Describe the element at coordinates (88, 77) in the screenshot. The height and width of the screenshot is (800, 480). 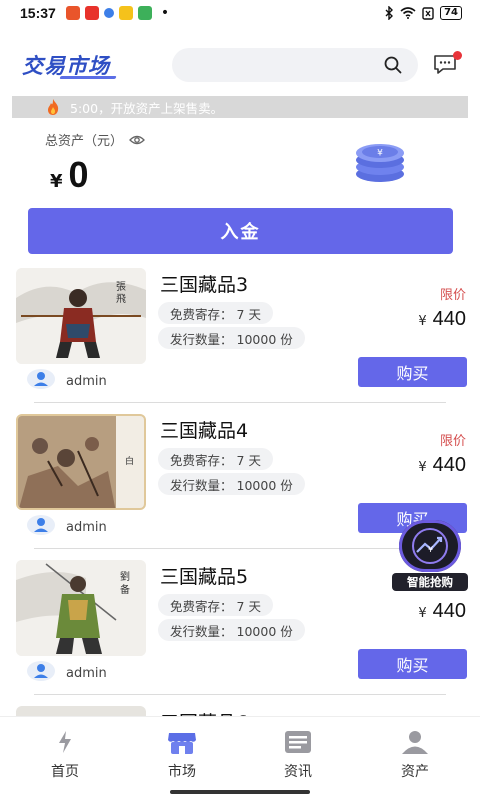
I see `logo-underline` at that location.